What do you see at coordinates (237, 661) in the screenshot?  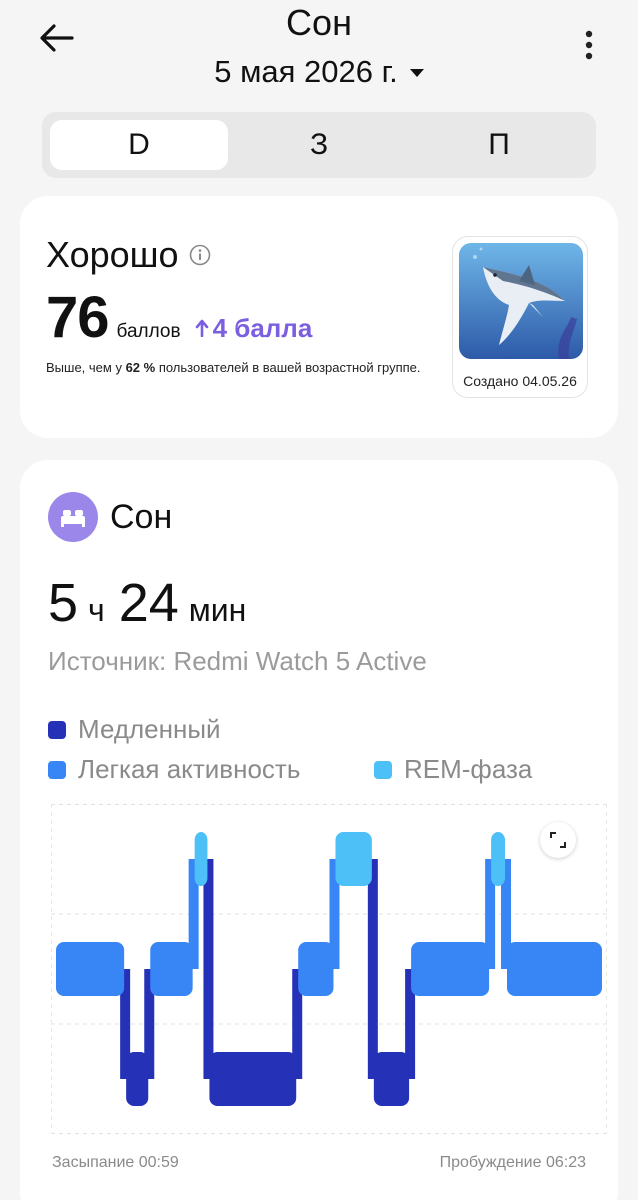 I see `data-source: Источник: Redmi Watch 5 Active` at bounding box center [237, 661].